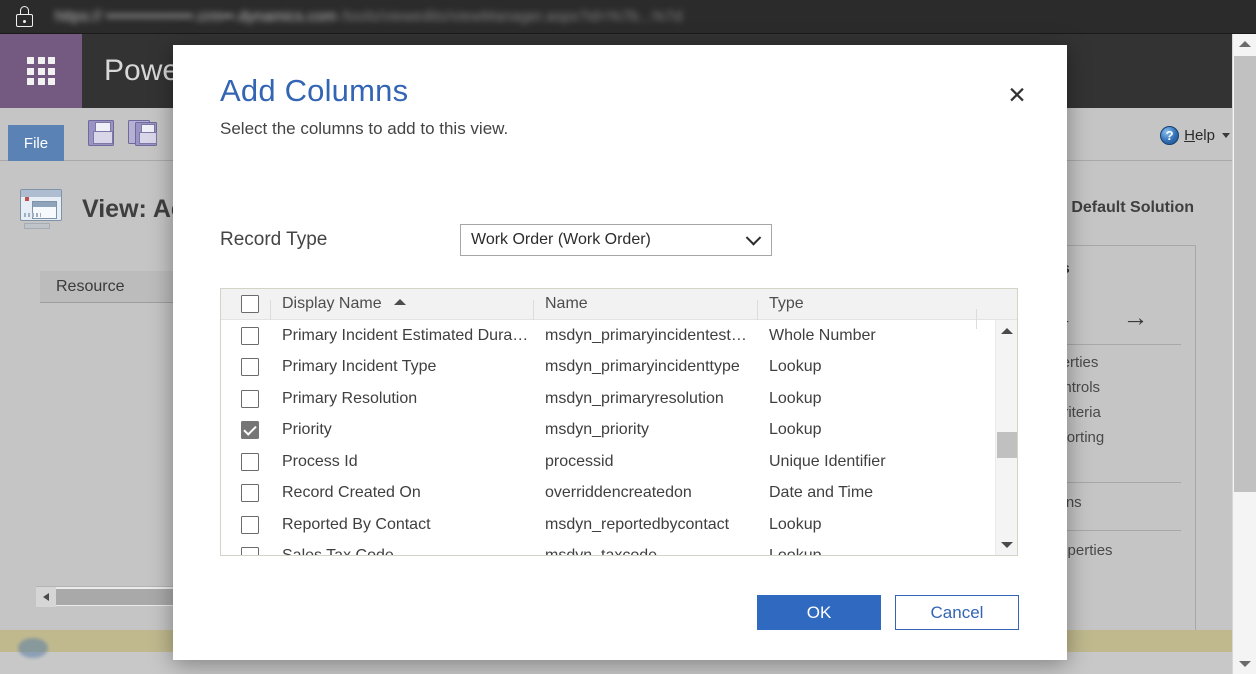  I want to click on cell-display-name: Primary Incident Type, so click(359, 367).